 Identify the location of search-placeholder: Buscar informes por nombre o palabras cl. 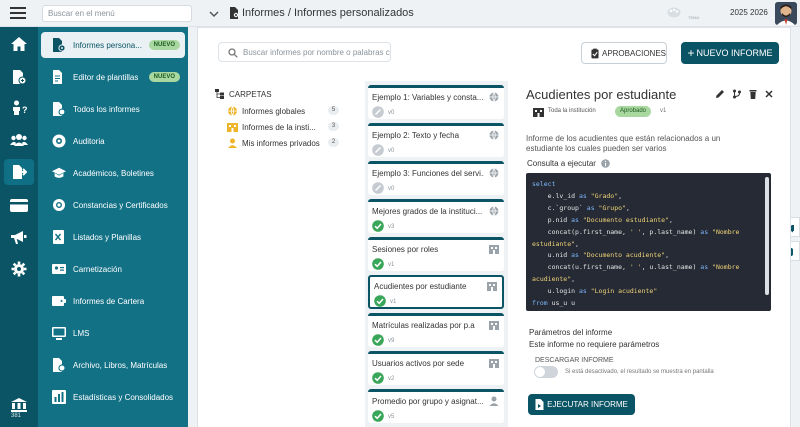
(317, 52).